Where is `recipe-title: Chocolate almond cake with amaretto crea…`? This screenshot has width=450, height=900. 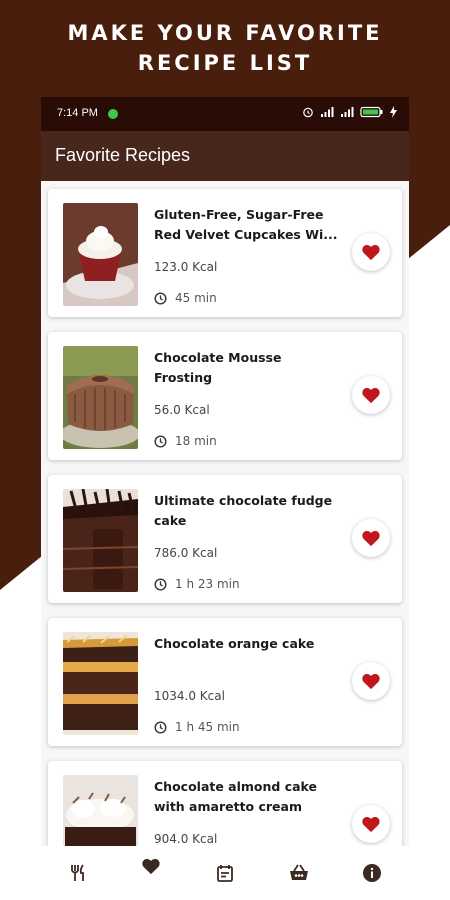 recipe-title: Chocolate almond cake with amaretto crea… is located at coordinates (236, 796).